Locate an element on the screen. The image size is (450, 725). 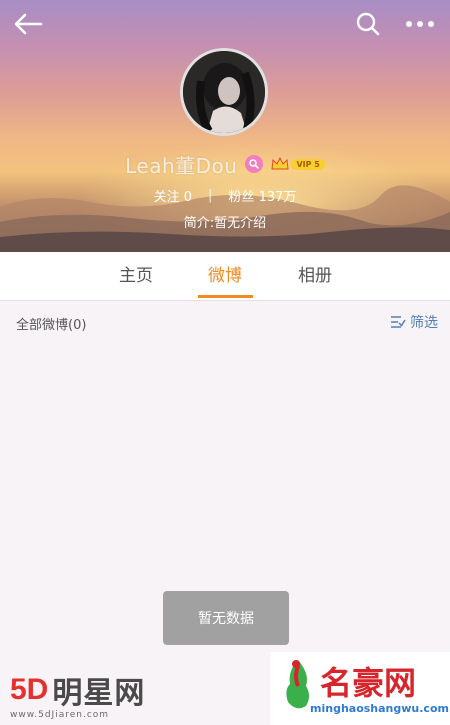
tab-album: 相册 is located at coordinates (315, 276).